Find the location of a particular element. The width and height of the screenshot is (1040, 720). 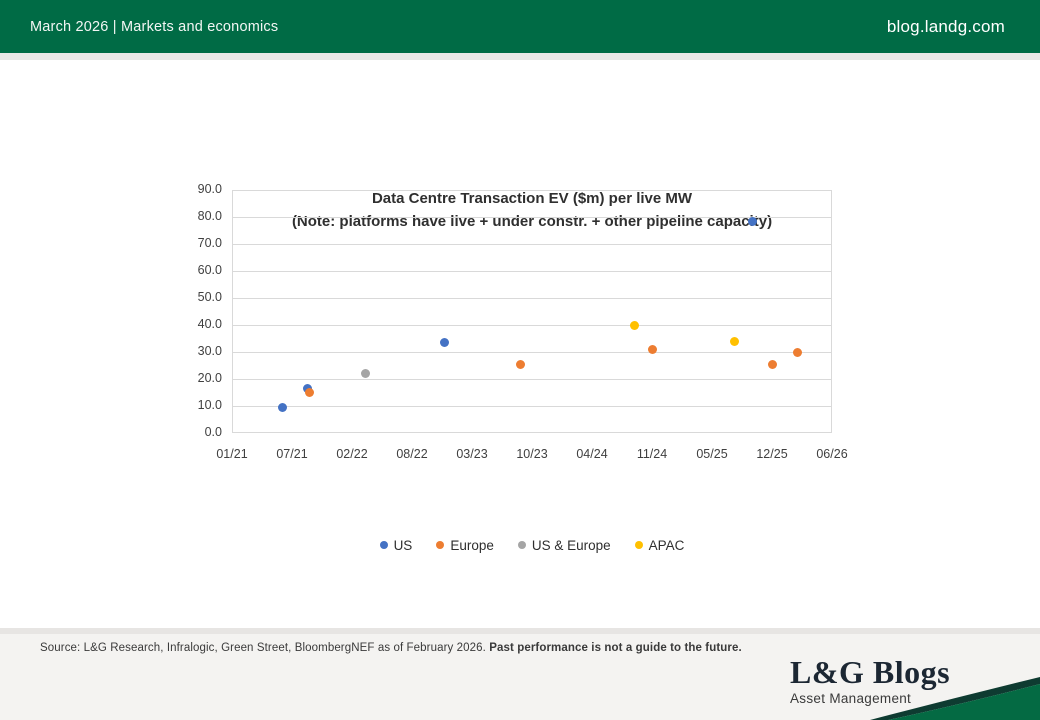

x-axis-tick-label: 08/22 is located at coordinates (412, 454).